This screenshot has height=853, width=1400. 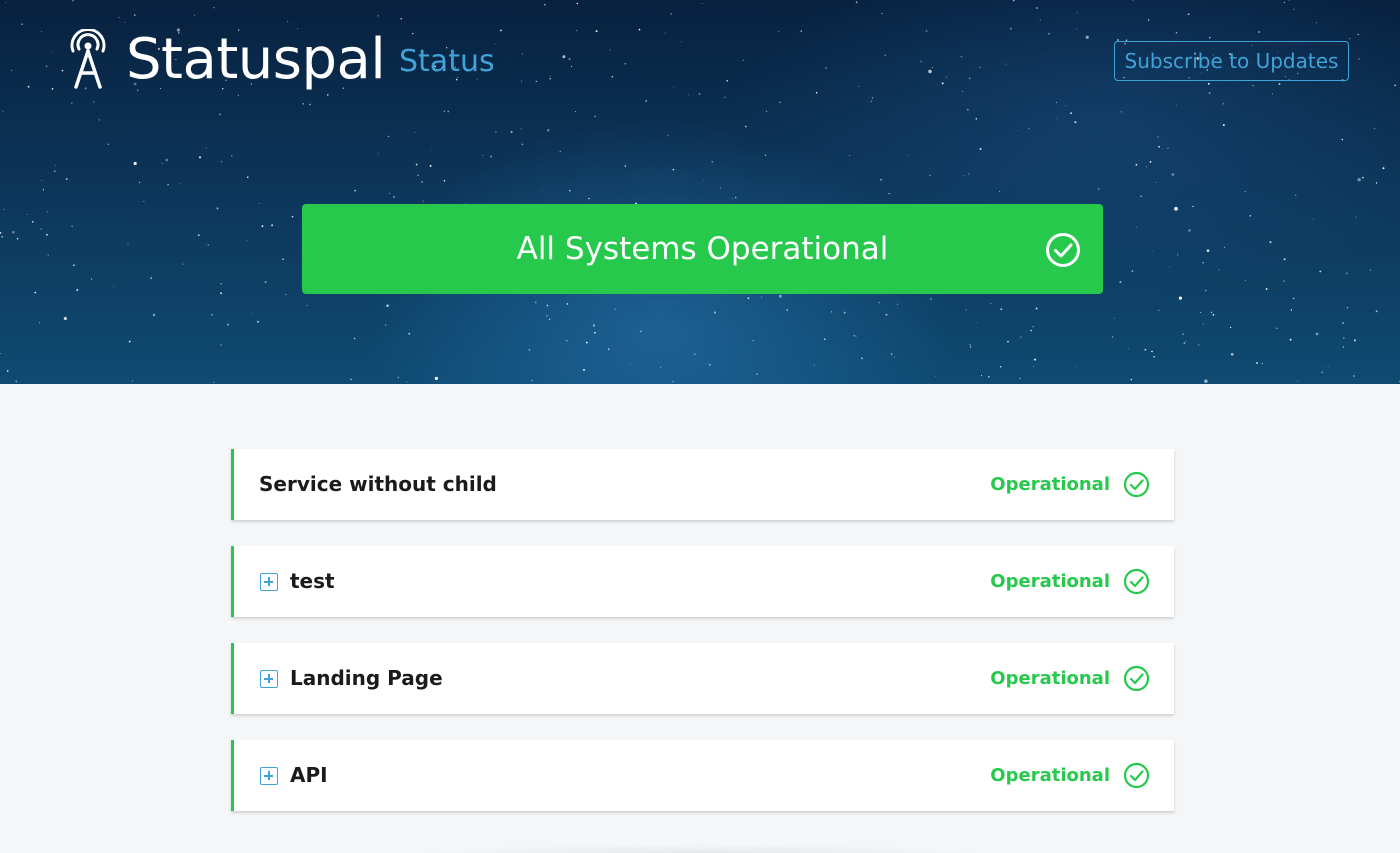 What do you see at coordinates (1050, 581) in the screenshot?
I see `service-status: Operational` at bounding box center [1050, 581].